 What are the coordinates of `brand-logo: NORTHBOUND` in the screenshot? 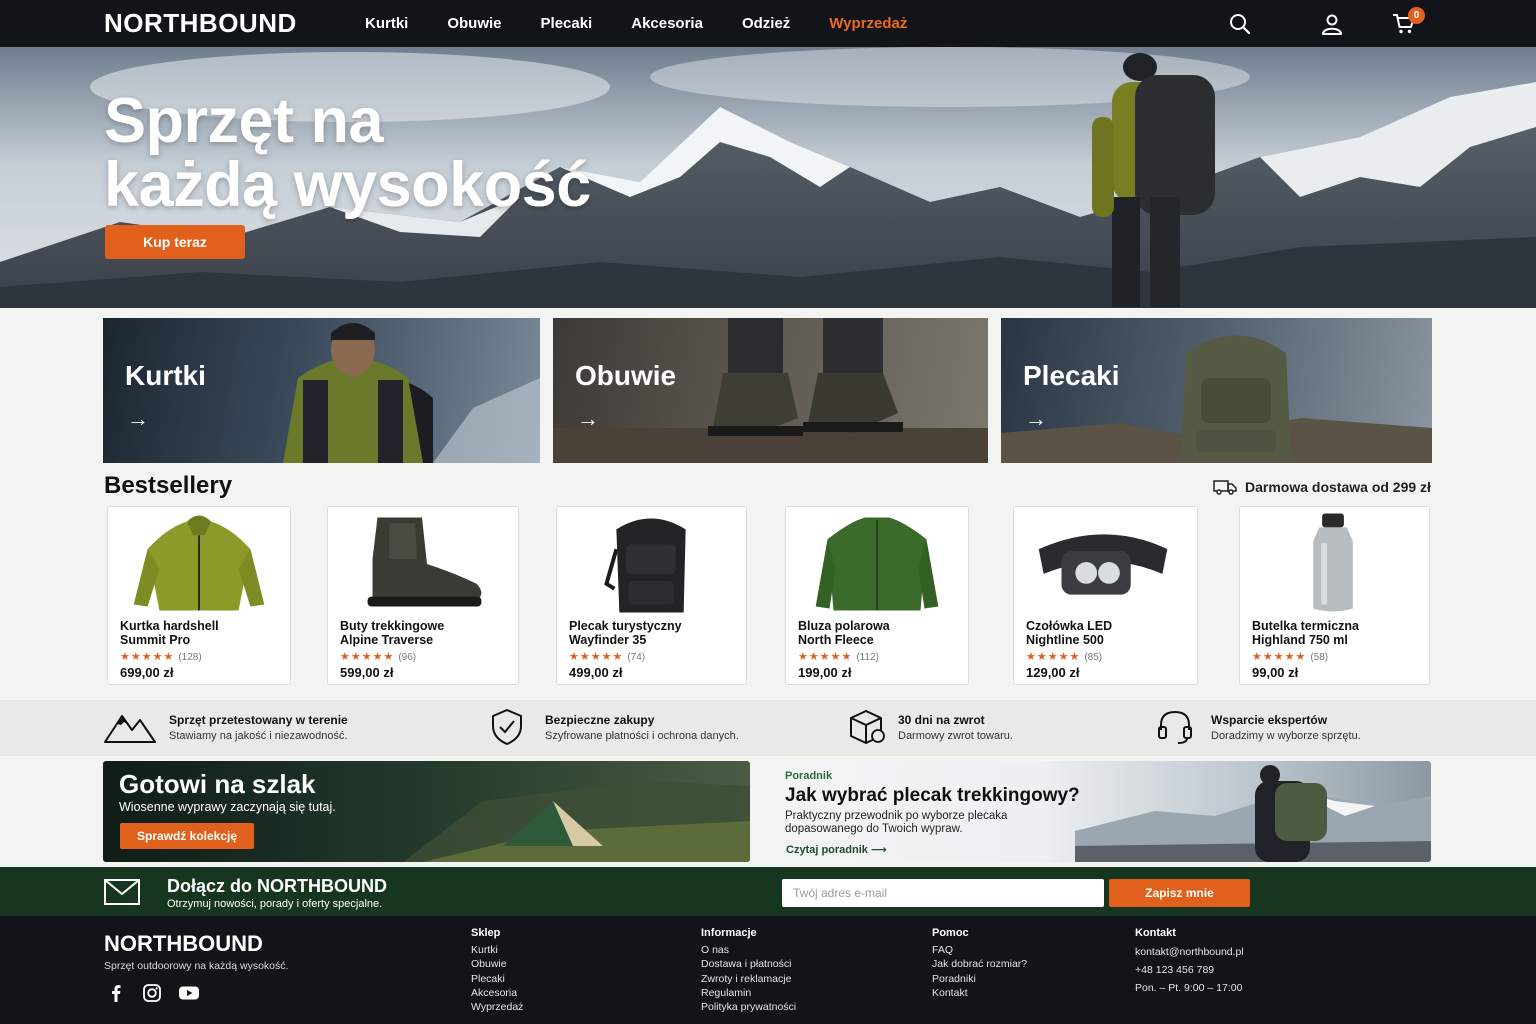 It's located at (200, 23).